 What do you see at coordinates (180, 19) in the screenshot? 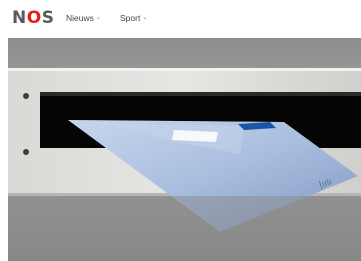
I see `top-navigation-bar: NOS Nieuws ⌄ Sport ⌄` at bounding box center [180, 19].